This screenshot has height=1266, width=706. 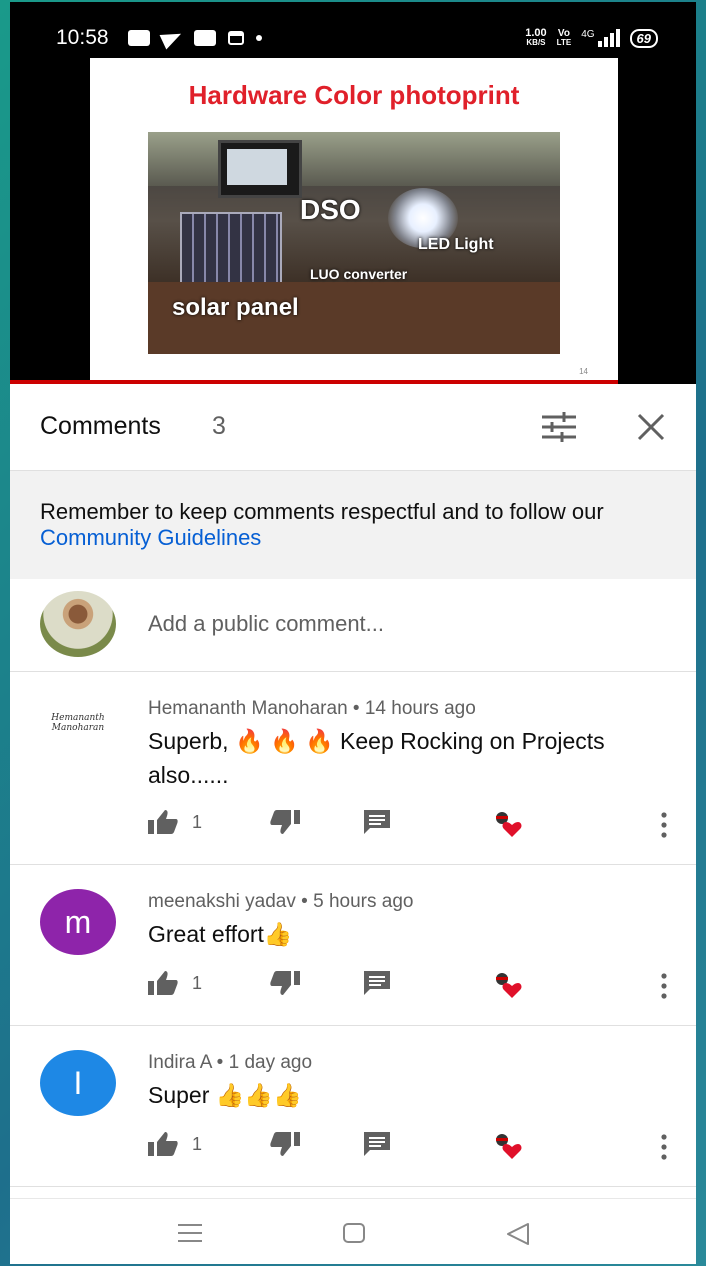 I want to click on hardware-photo: DSO LED Light LUO converter solar panel, so click(x=354, y=243).